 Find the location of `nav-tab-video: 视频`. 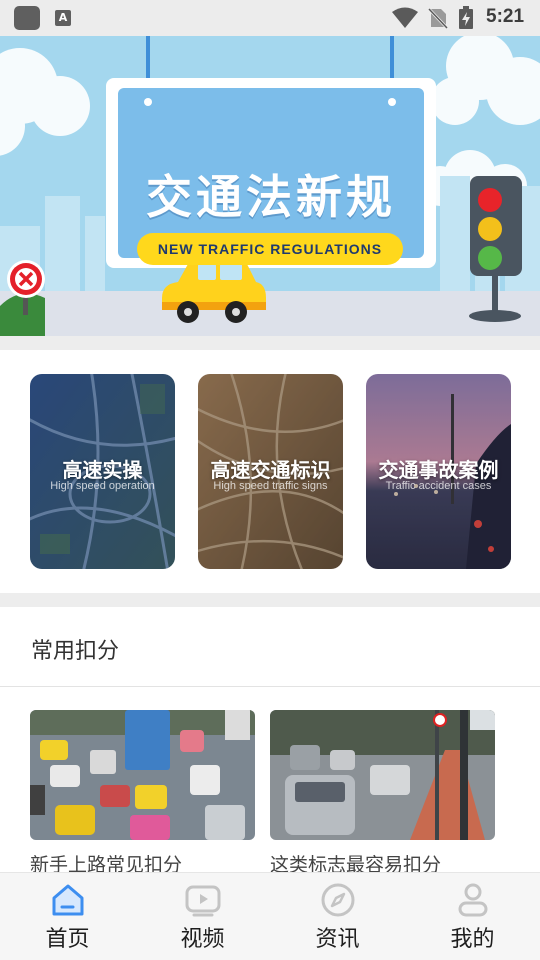

nav-tab-video: 视频 is located at coordinates (202, 916).